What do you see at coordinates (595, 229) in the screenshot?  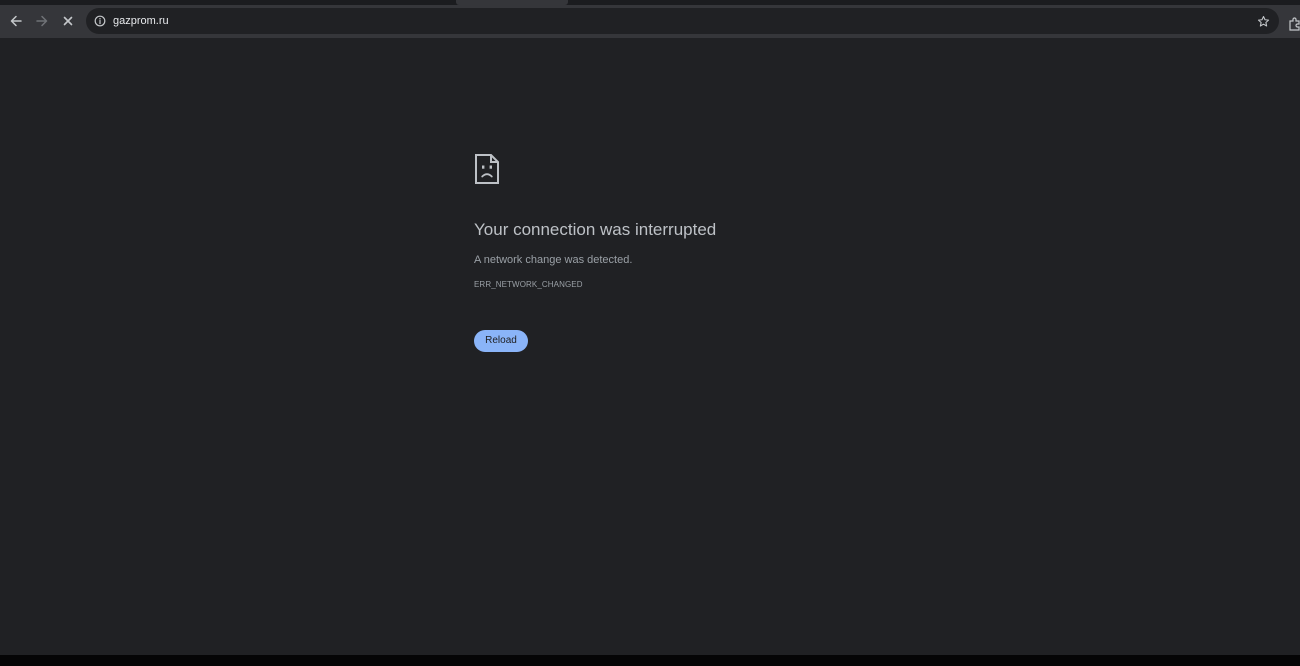 I see `error-title: Your connection was interrupted` at bounding box center [595, 229].